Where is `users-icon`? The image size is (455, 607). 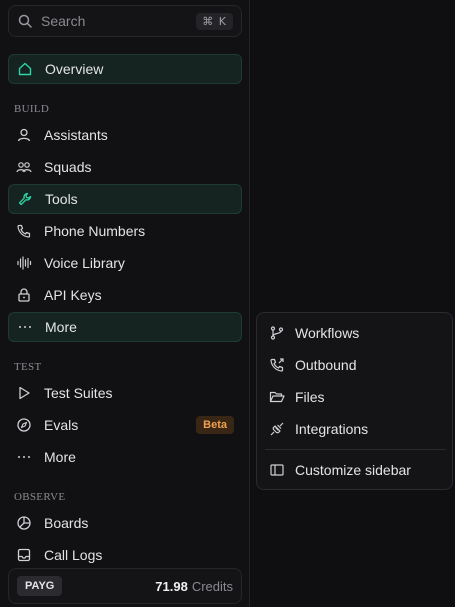 users-icon is located at coordinates (24, 167).